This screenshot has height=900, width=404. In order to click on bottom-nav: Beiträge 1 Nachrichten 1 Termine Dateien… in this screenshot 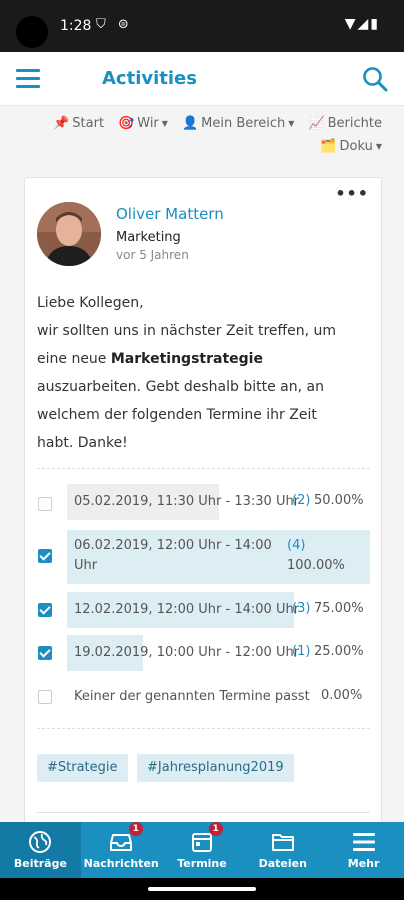, I will do `click(202, 850)`.